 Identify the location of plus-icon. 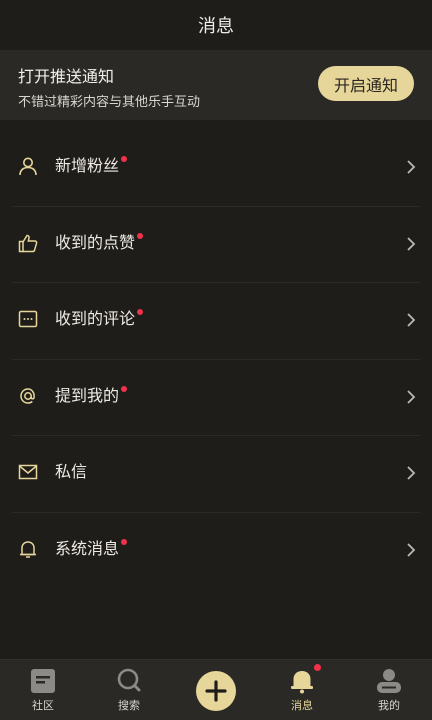
(216, 691).